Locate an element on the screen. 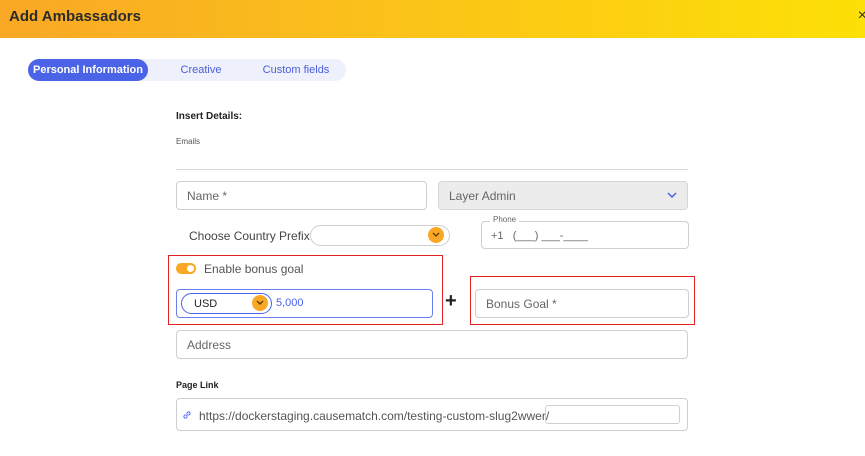  bonus-goal-toggle-label: Enable bonus goal is located at coordinates (254, 269).